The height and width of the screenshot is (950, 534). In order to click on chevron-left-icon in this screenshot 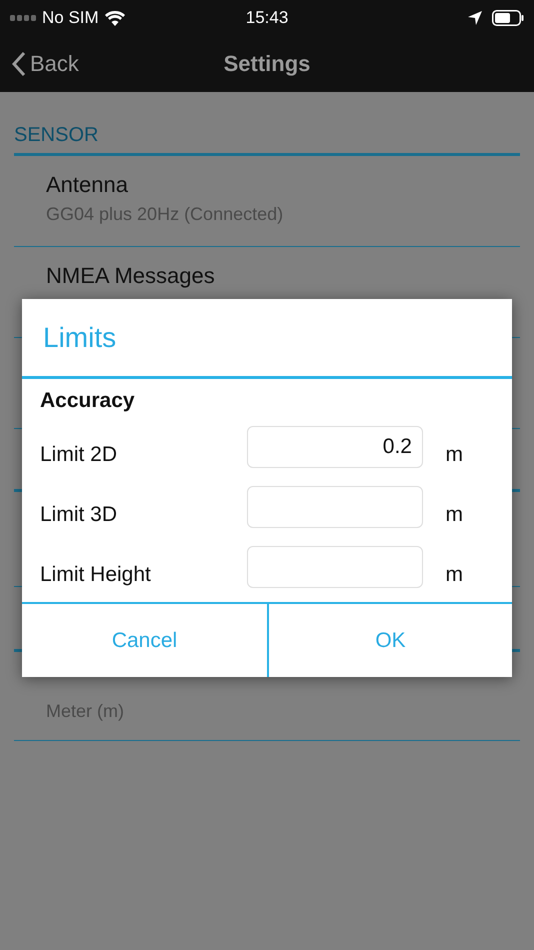, I will do `click(19, 64)`.